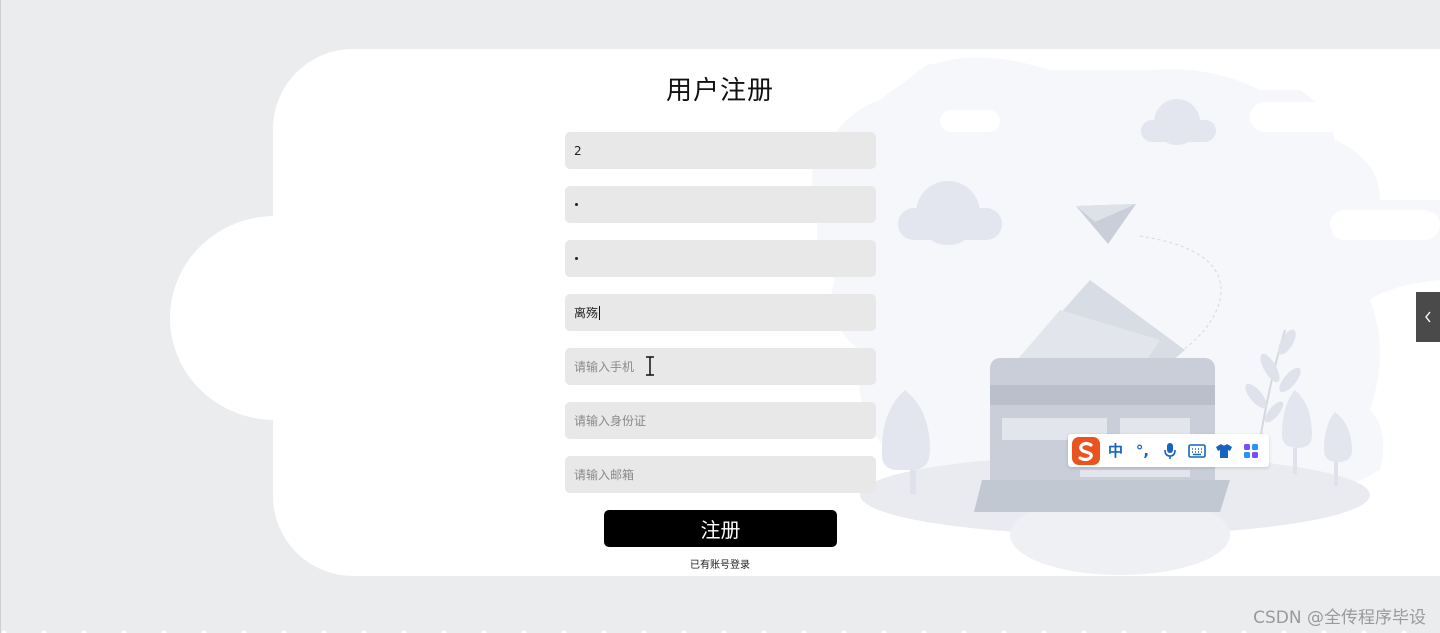 The width and height of the screenshot is (1440, 633). I want to click on window-border, so click(0, 316).